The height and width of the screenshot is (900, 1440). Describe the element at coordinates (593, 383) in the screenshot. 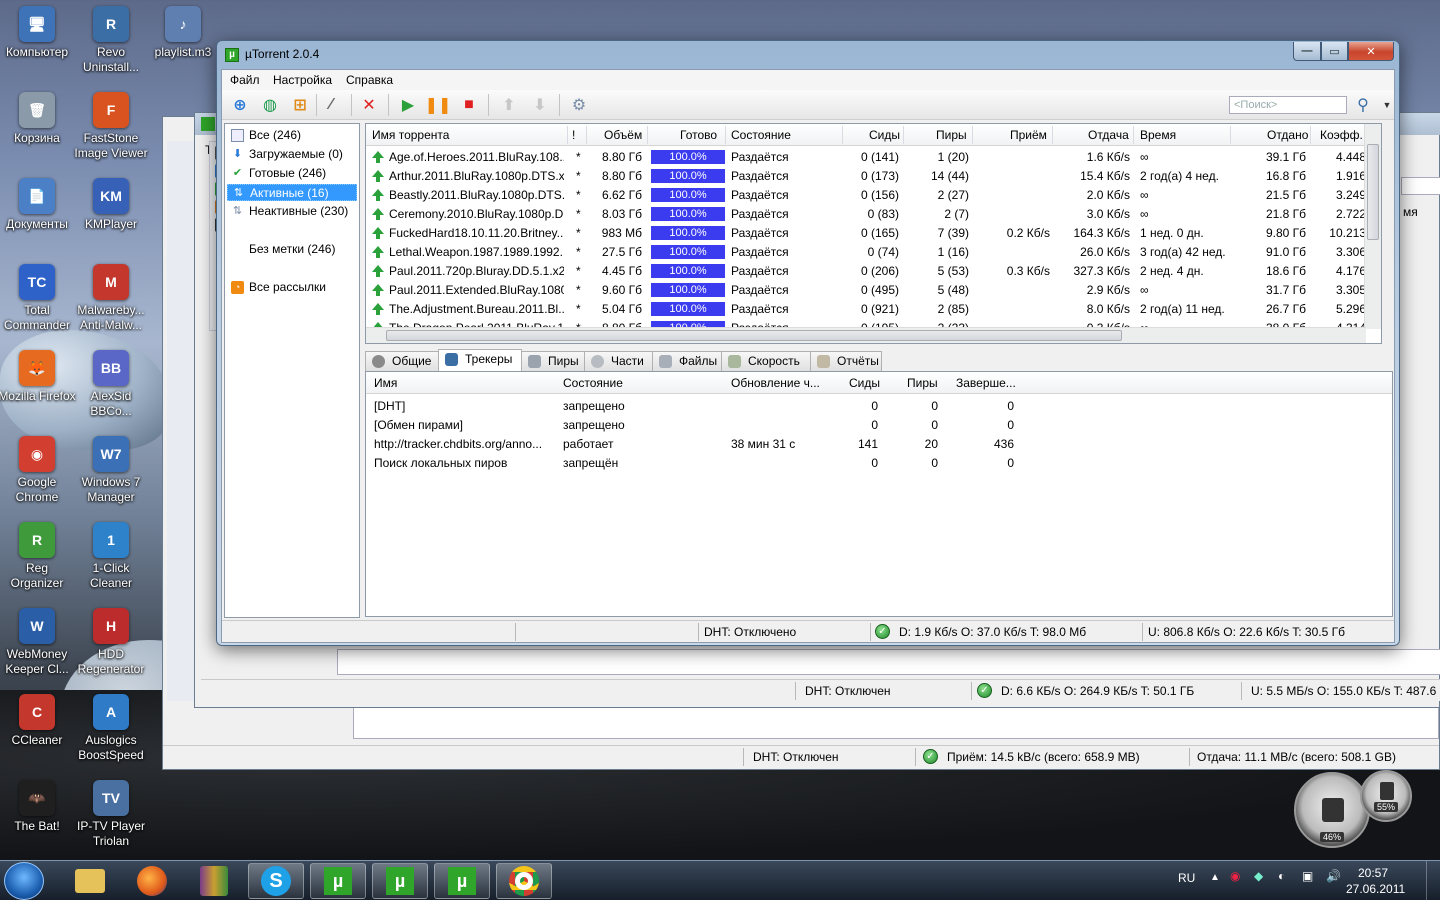

I see `col-tracker-status: Состояние` at that location.